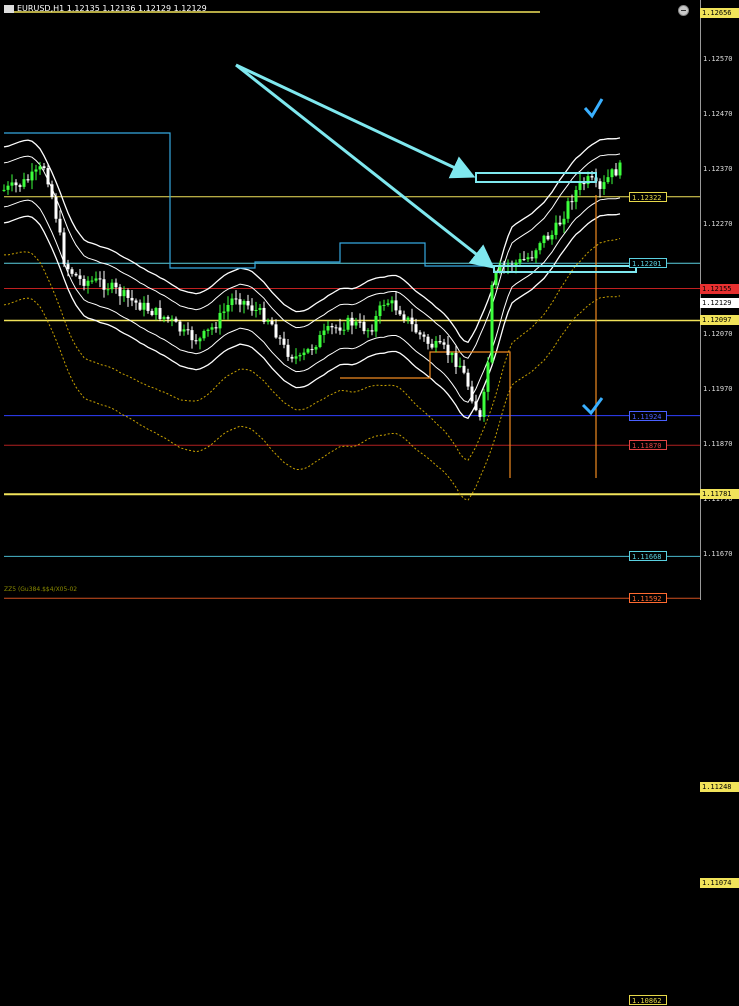  Describe the element at coordinates (648, 556) in the screenshot. I see `level-label: 1.11668` at that location.